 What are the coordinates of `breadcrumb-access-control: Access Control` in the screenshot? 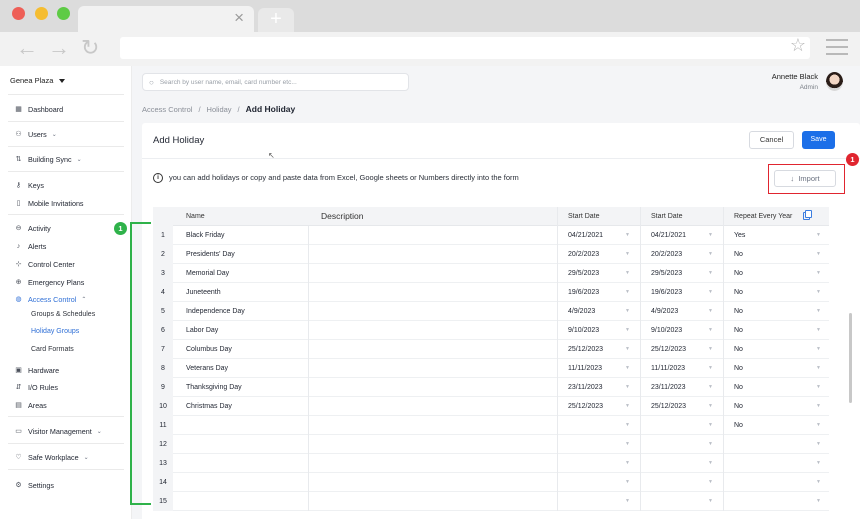 It's located at (167, 109).